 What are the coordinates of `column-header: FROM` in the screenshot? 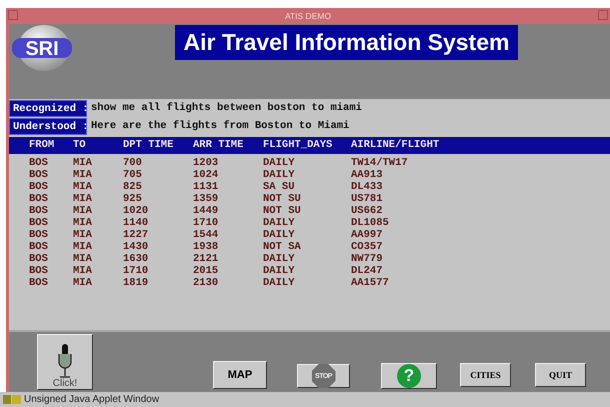 It's located at (42, 145).